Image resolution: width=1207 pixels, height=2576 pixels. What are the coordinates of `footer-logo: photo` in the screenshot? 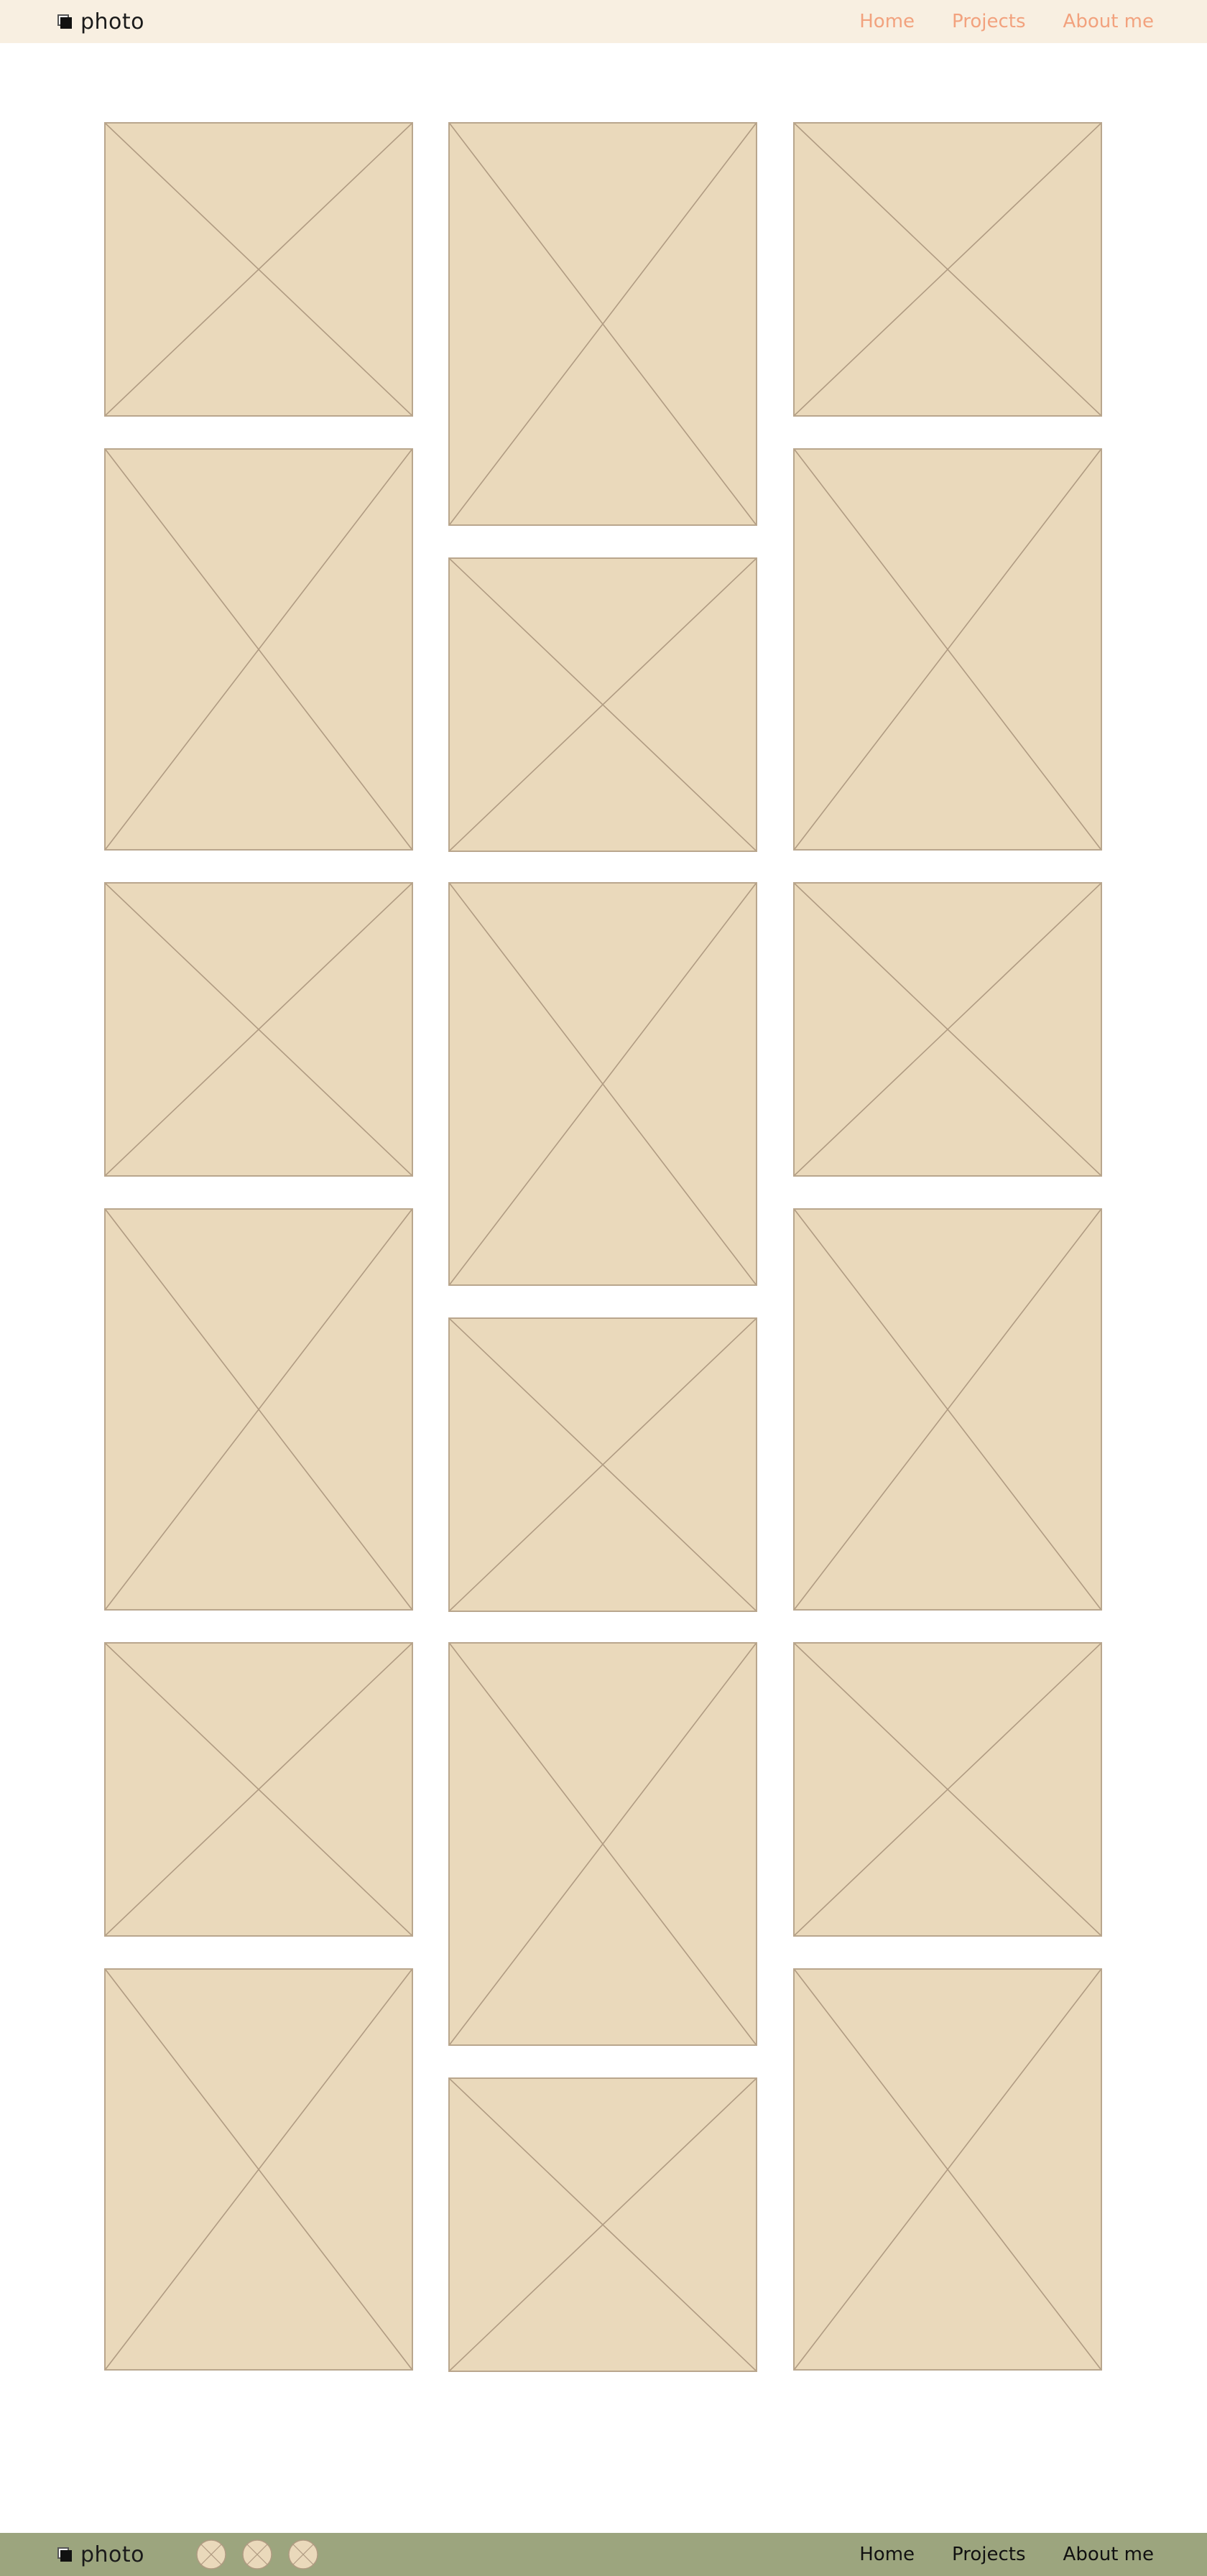 It's located at (100, 2554).